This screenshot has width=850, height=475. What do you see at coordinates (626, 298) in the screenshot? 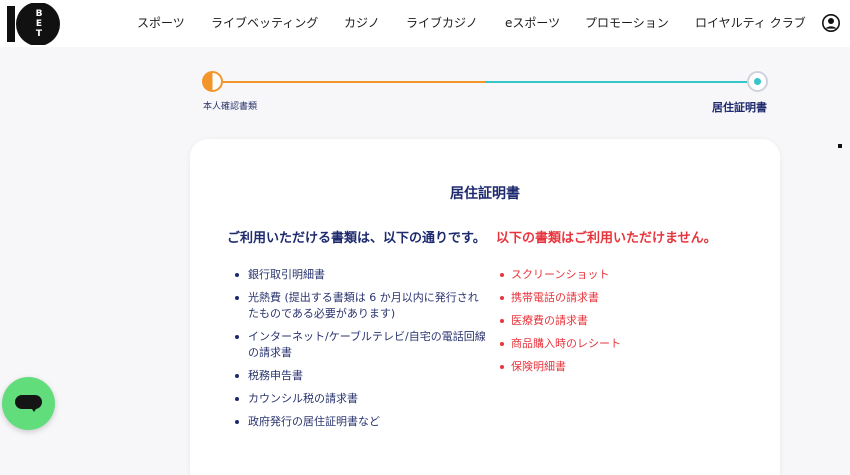
I see `list-item: 携帯電話の請求書` at bounding box center [626, 298].